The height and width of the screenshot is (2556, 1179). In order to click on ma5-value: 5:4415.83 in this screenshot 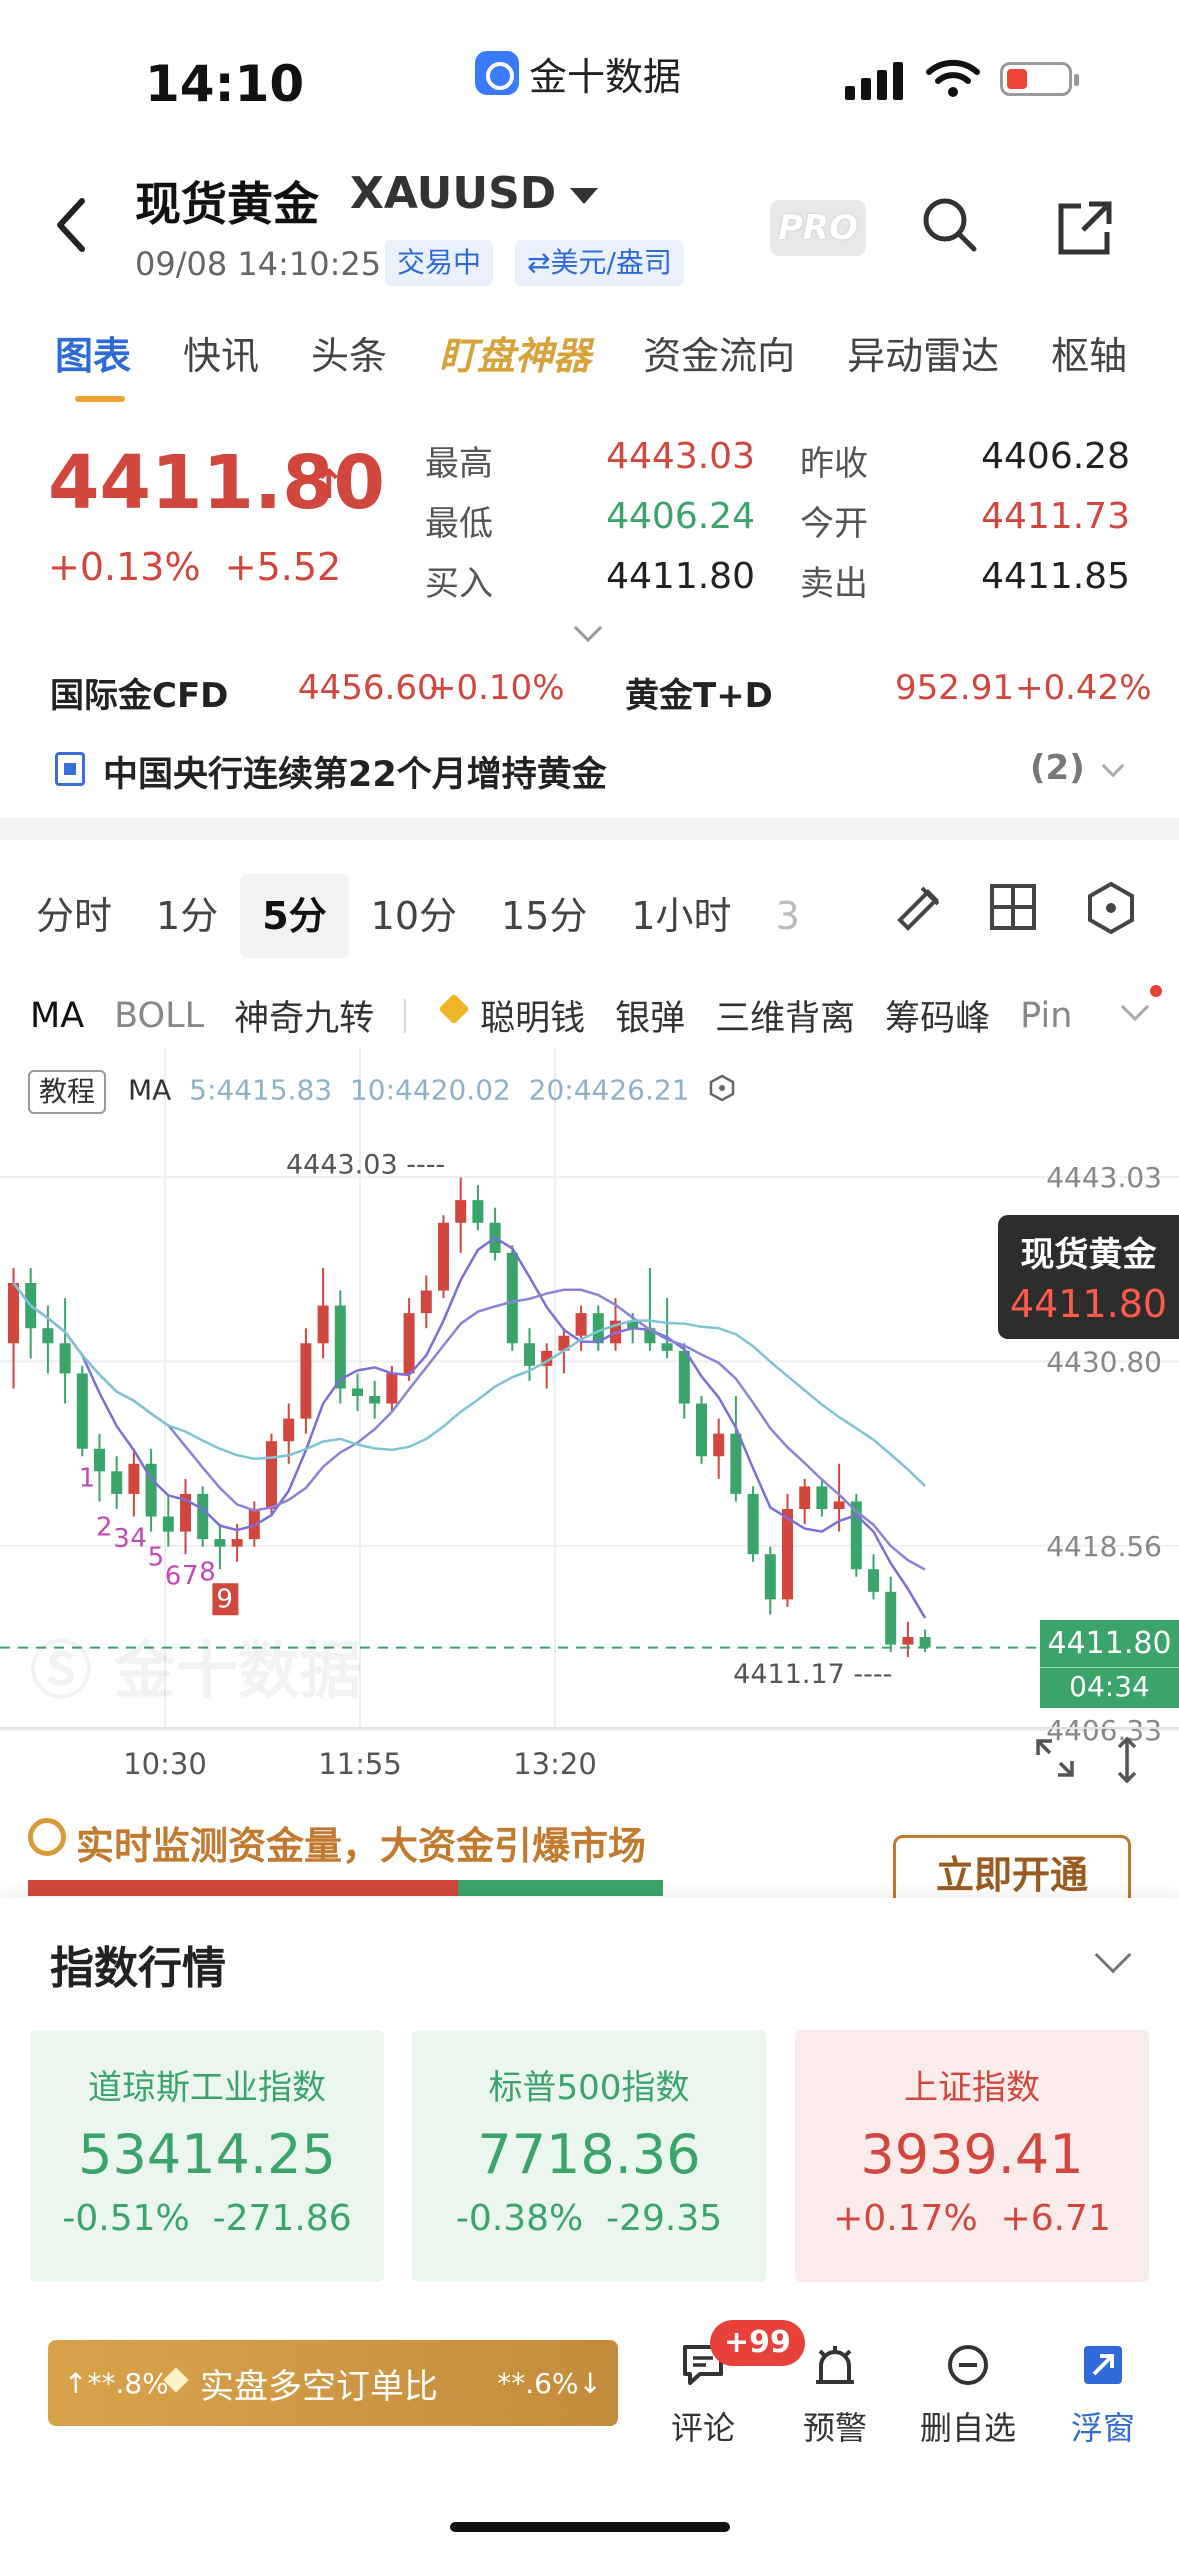, I will do `click(261, 1090)`.